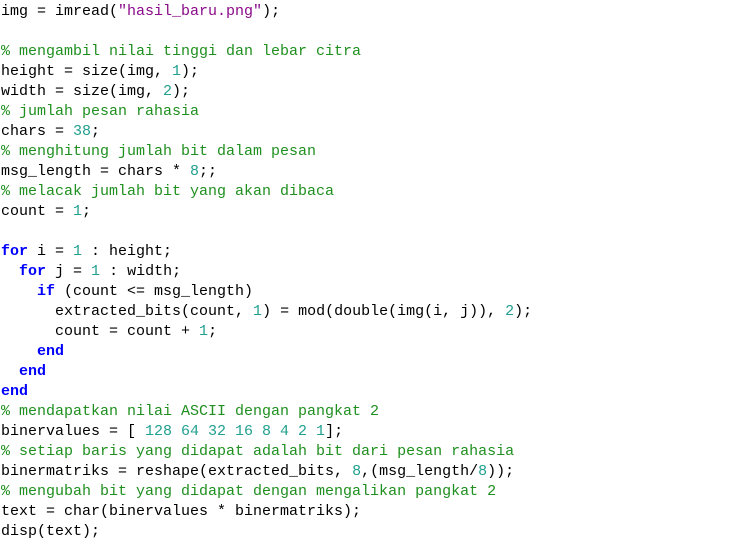 The width and height of the screenshot is (730, 541). What do you see at coordinates (159, 151) in the screenshot?
I see `code-comment: % menghitung jumlah bit dalam pesan` at bounding box center [159, 151].